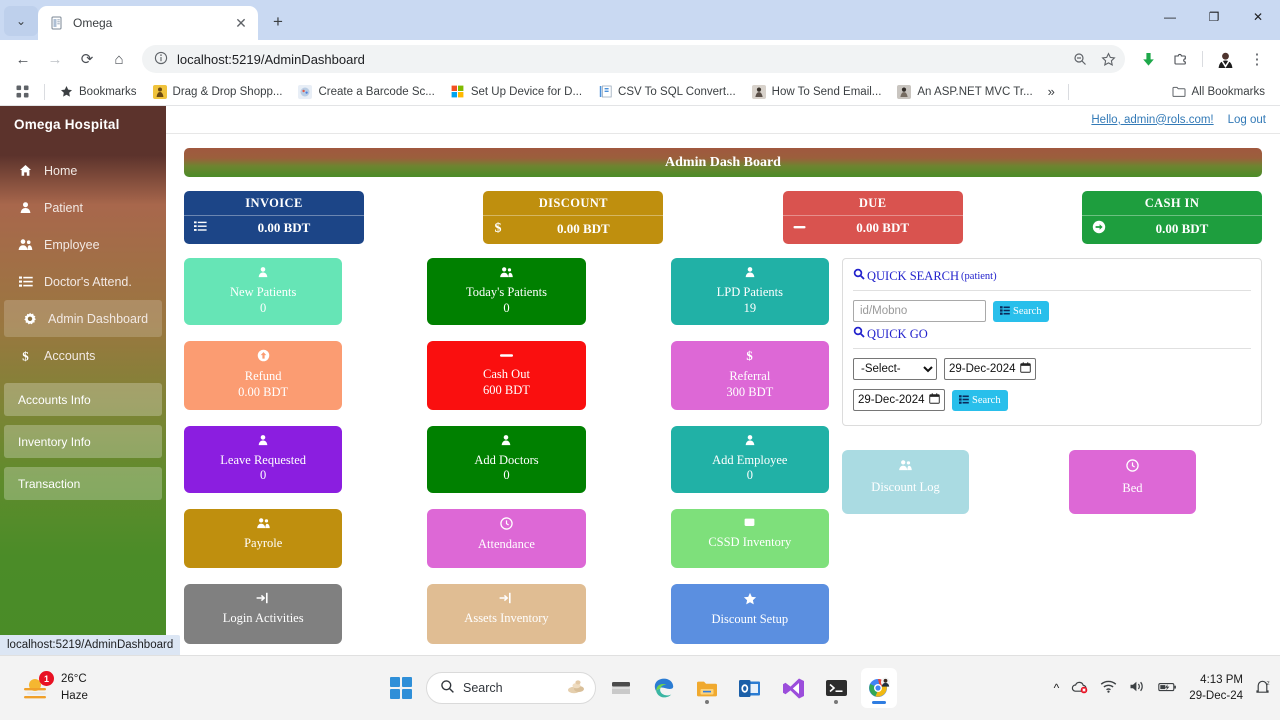  What do you see at coordinates (83, 281) in the screenshot?
I see `sidebar-item-doctors-attend: Doctor's Attend.` at bounding box center [83, 281].